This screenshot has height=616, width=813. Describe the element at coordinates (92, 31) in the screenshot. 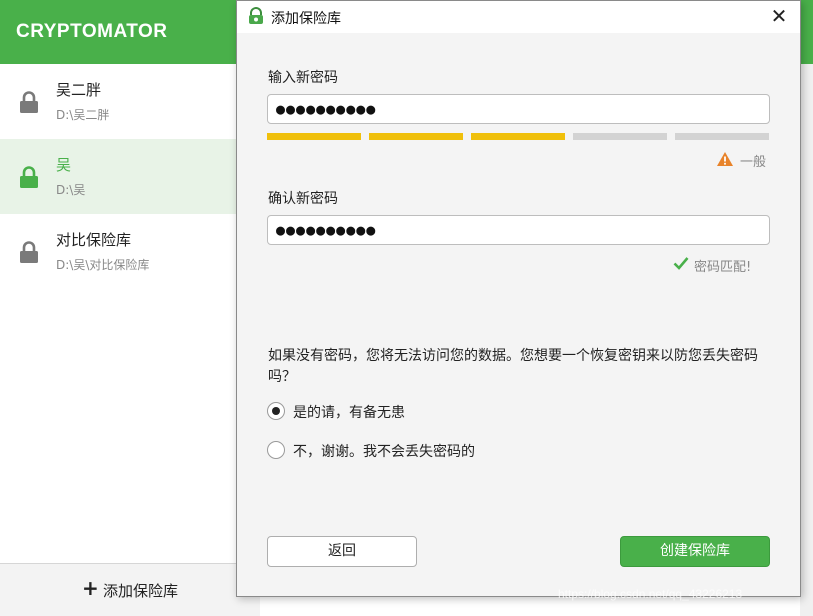

I see `app-title: CRYPTOMATOR` at that location.